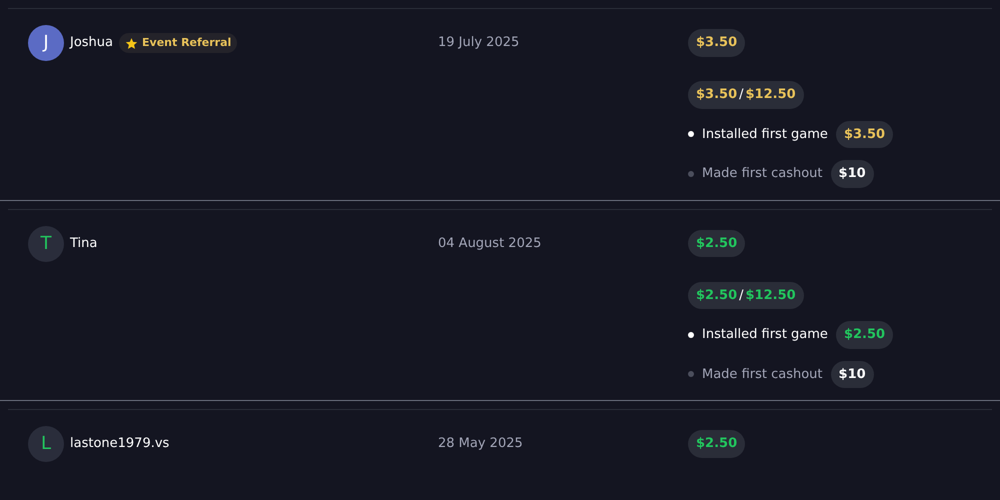  What do you see at coordinates (490, 243) in the screenshot?
I see `referral-date: 04 August 2025` at bounding box center [490, 243].